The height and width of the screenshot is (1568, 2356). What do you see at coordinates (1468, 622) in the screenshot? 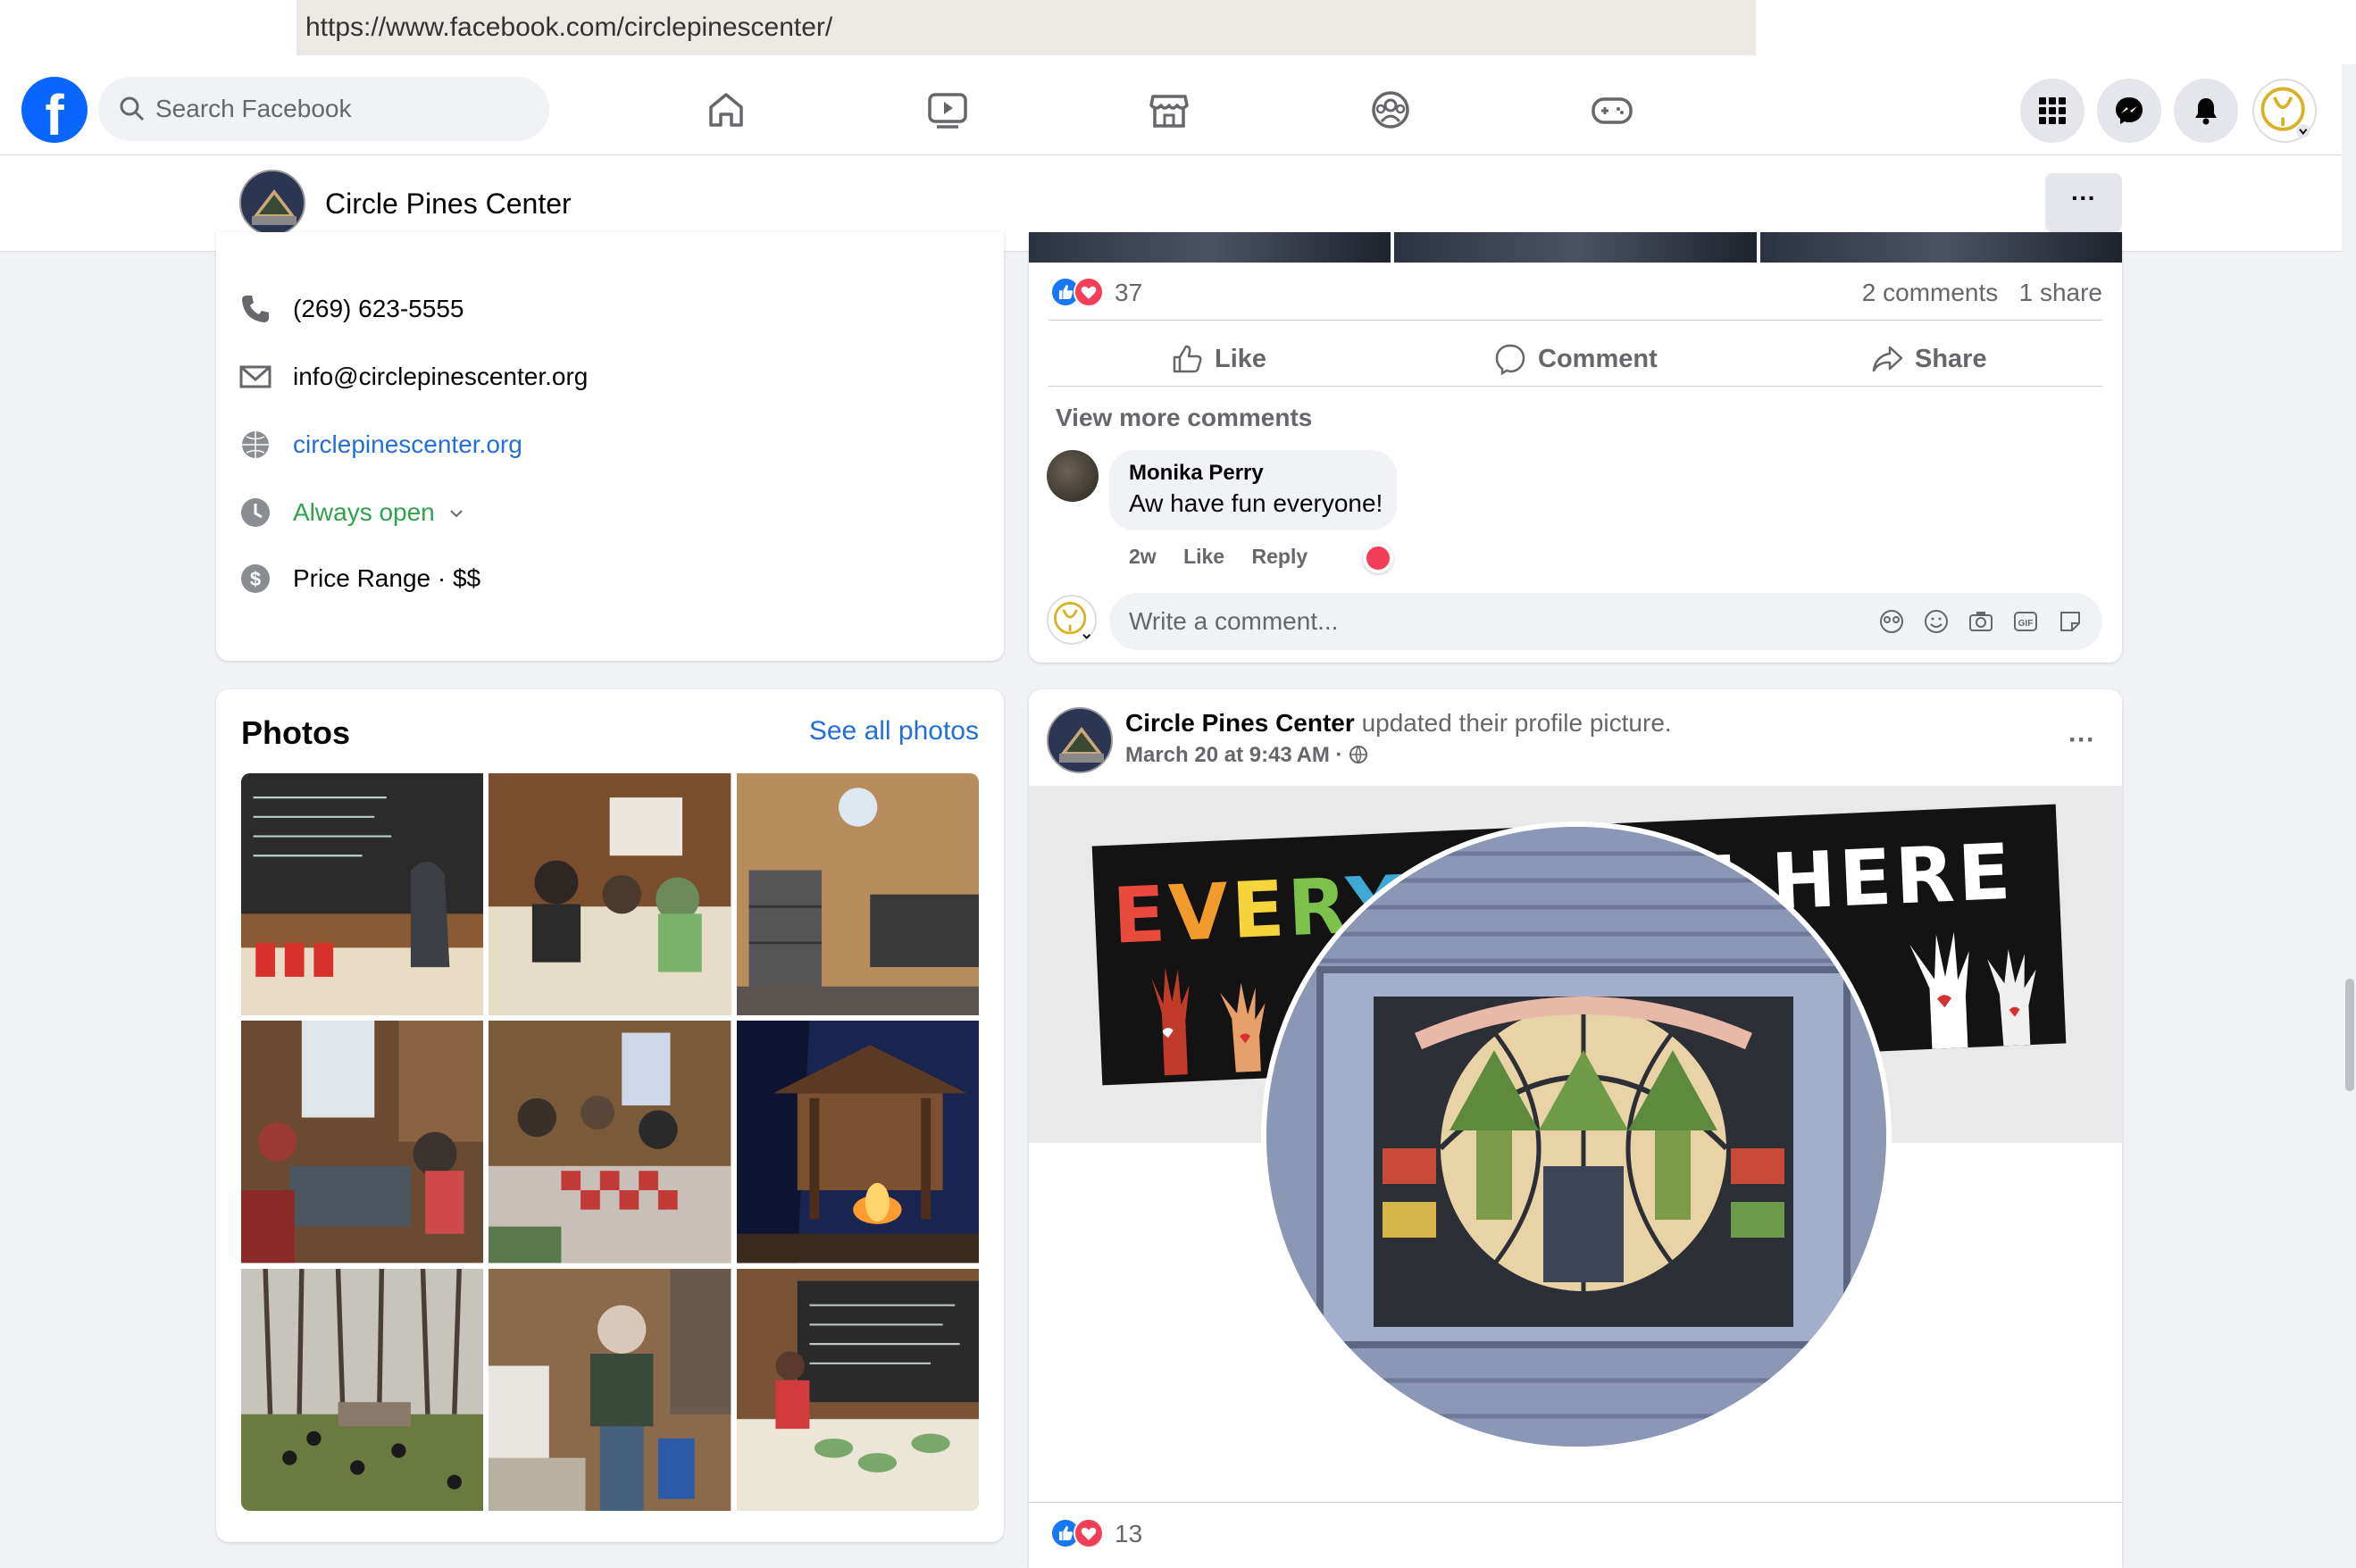
I see `comment-input` at bounding box center [1468, 622].